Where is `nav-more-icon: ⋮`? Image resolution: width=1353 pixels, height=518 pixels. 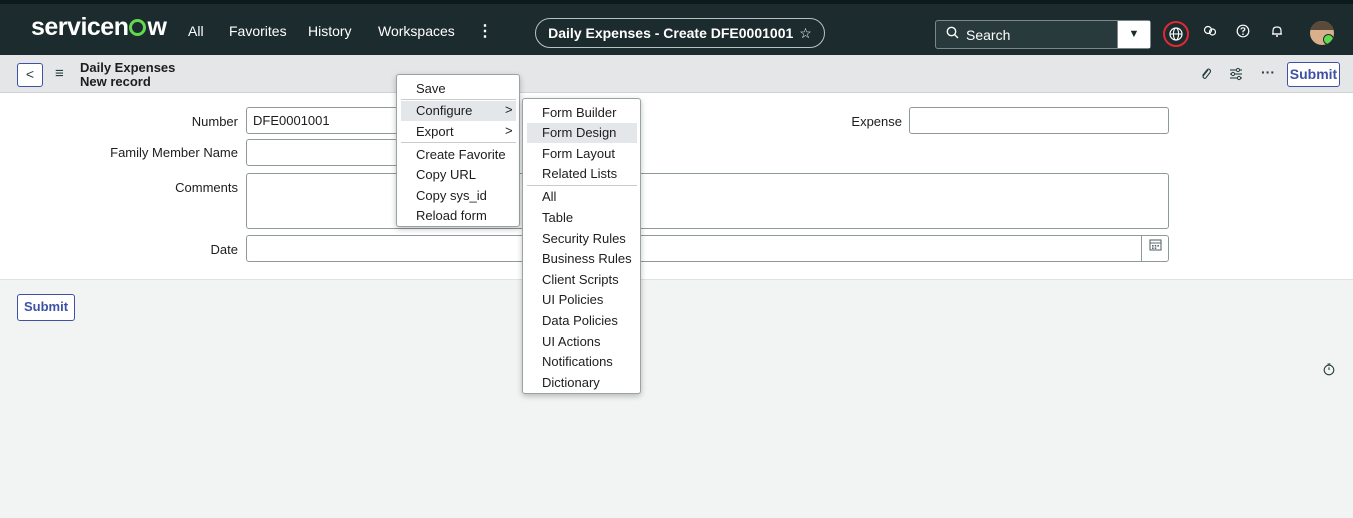 nav-more-icon: ⋮ is located at coordinates (485, 31).